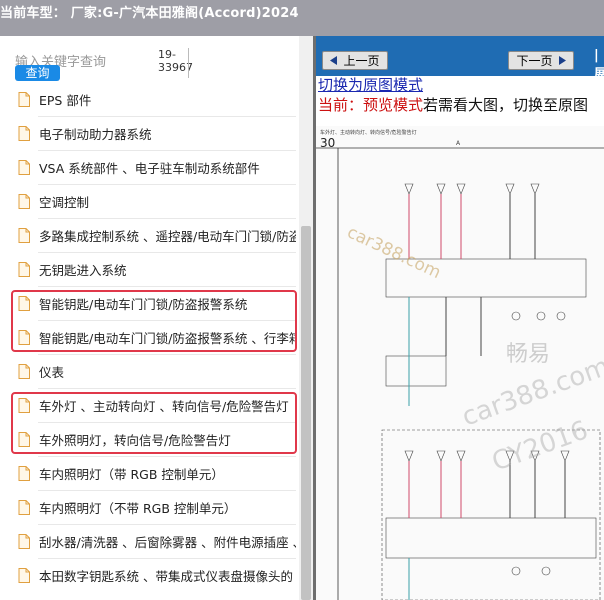  I want to click on page-navigation-bar: 上一页 下一页 |展, so click(460, 59).